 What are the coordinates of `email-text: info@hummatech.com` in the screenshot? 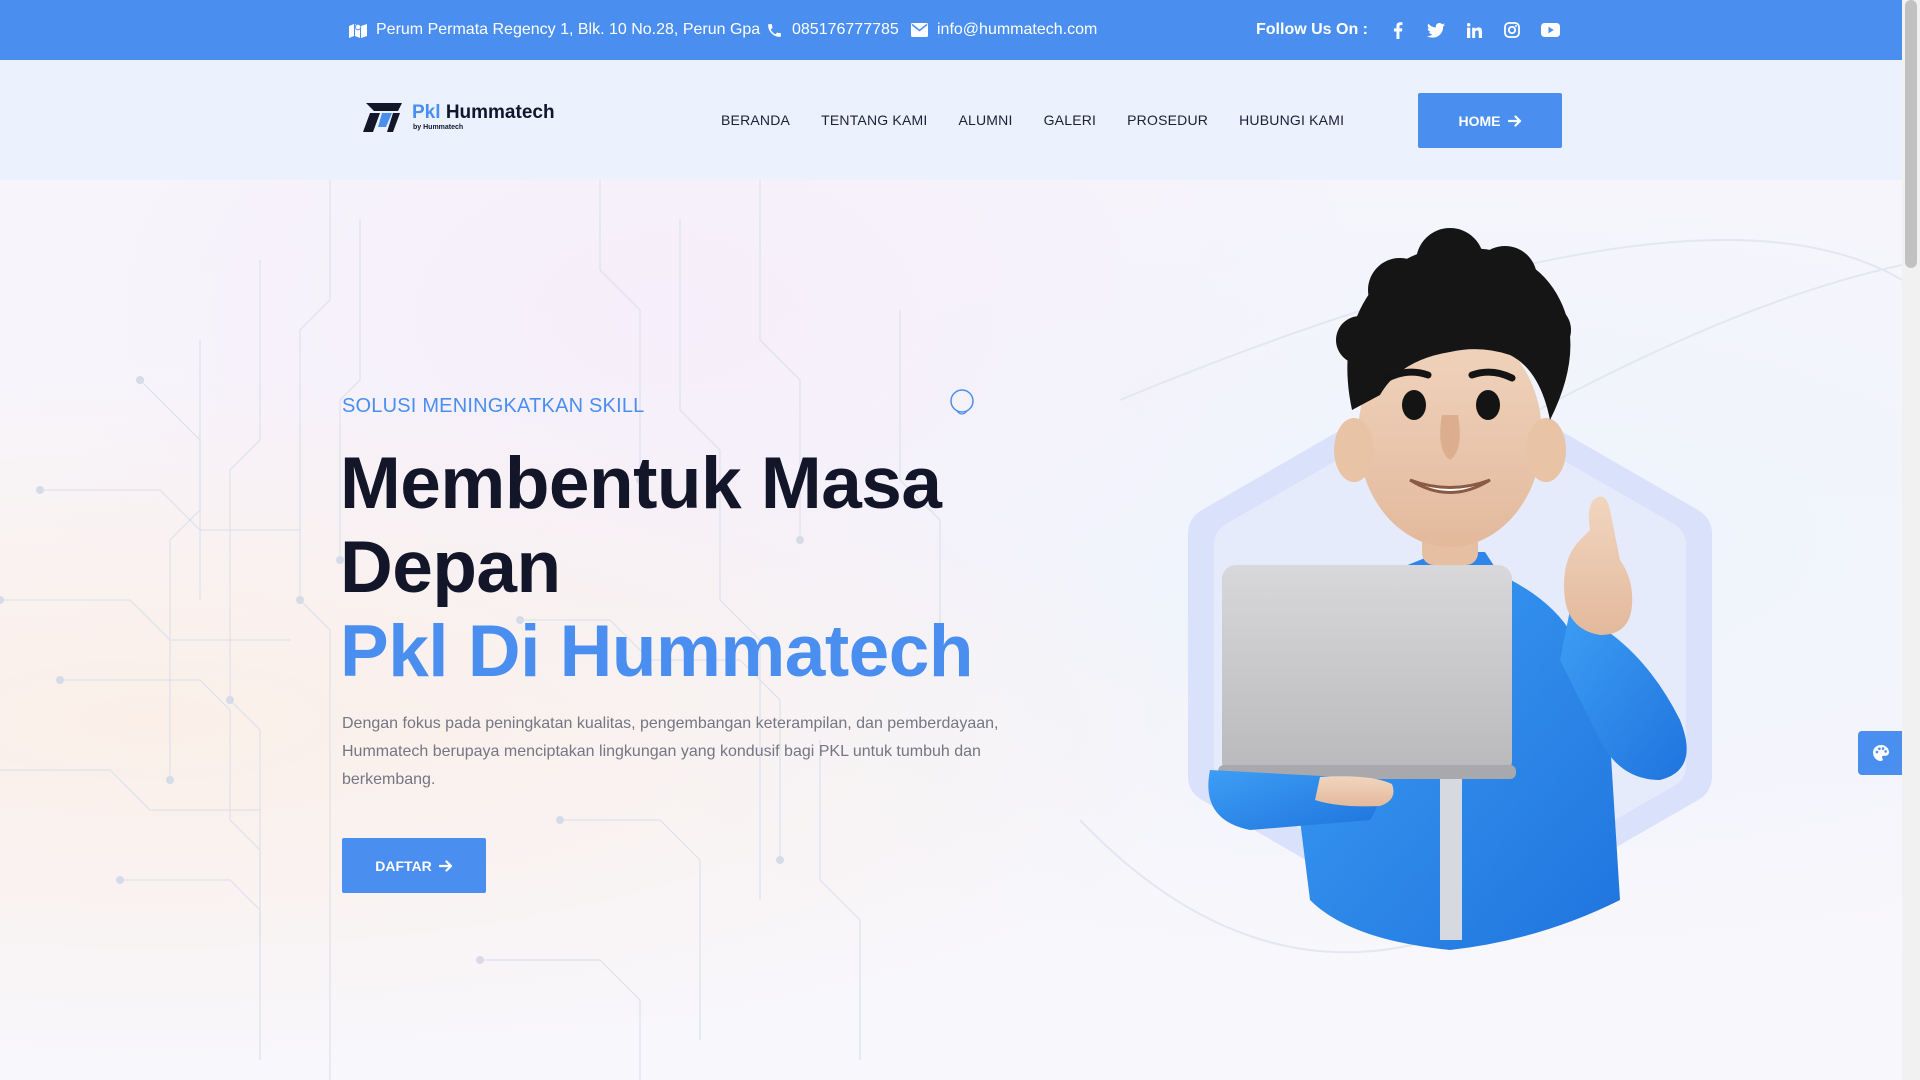 It's located at (1017, 29).